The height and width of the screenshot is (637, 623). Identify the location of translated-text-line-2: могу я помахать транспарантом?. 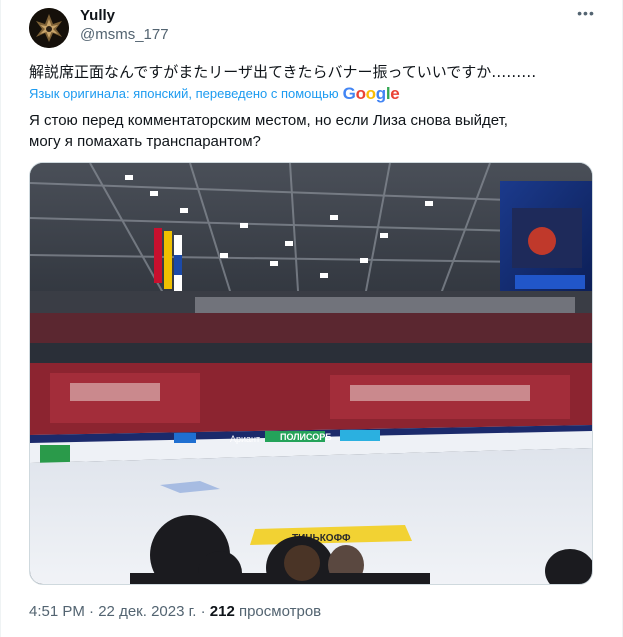
(145, 141).